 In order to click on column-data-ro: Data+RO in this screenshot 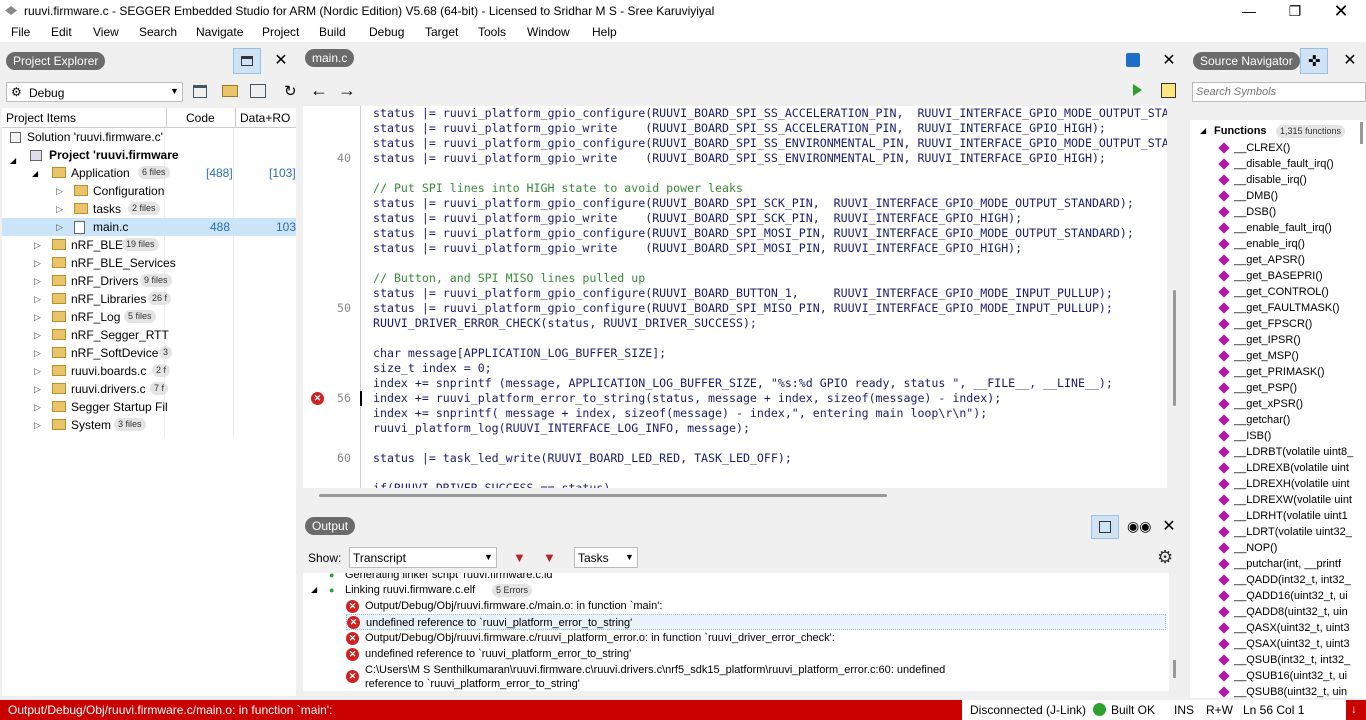, I will do `click(265, 118)`.